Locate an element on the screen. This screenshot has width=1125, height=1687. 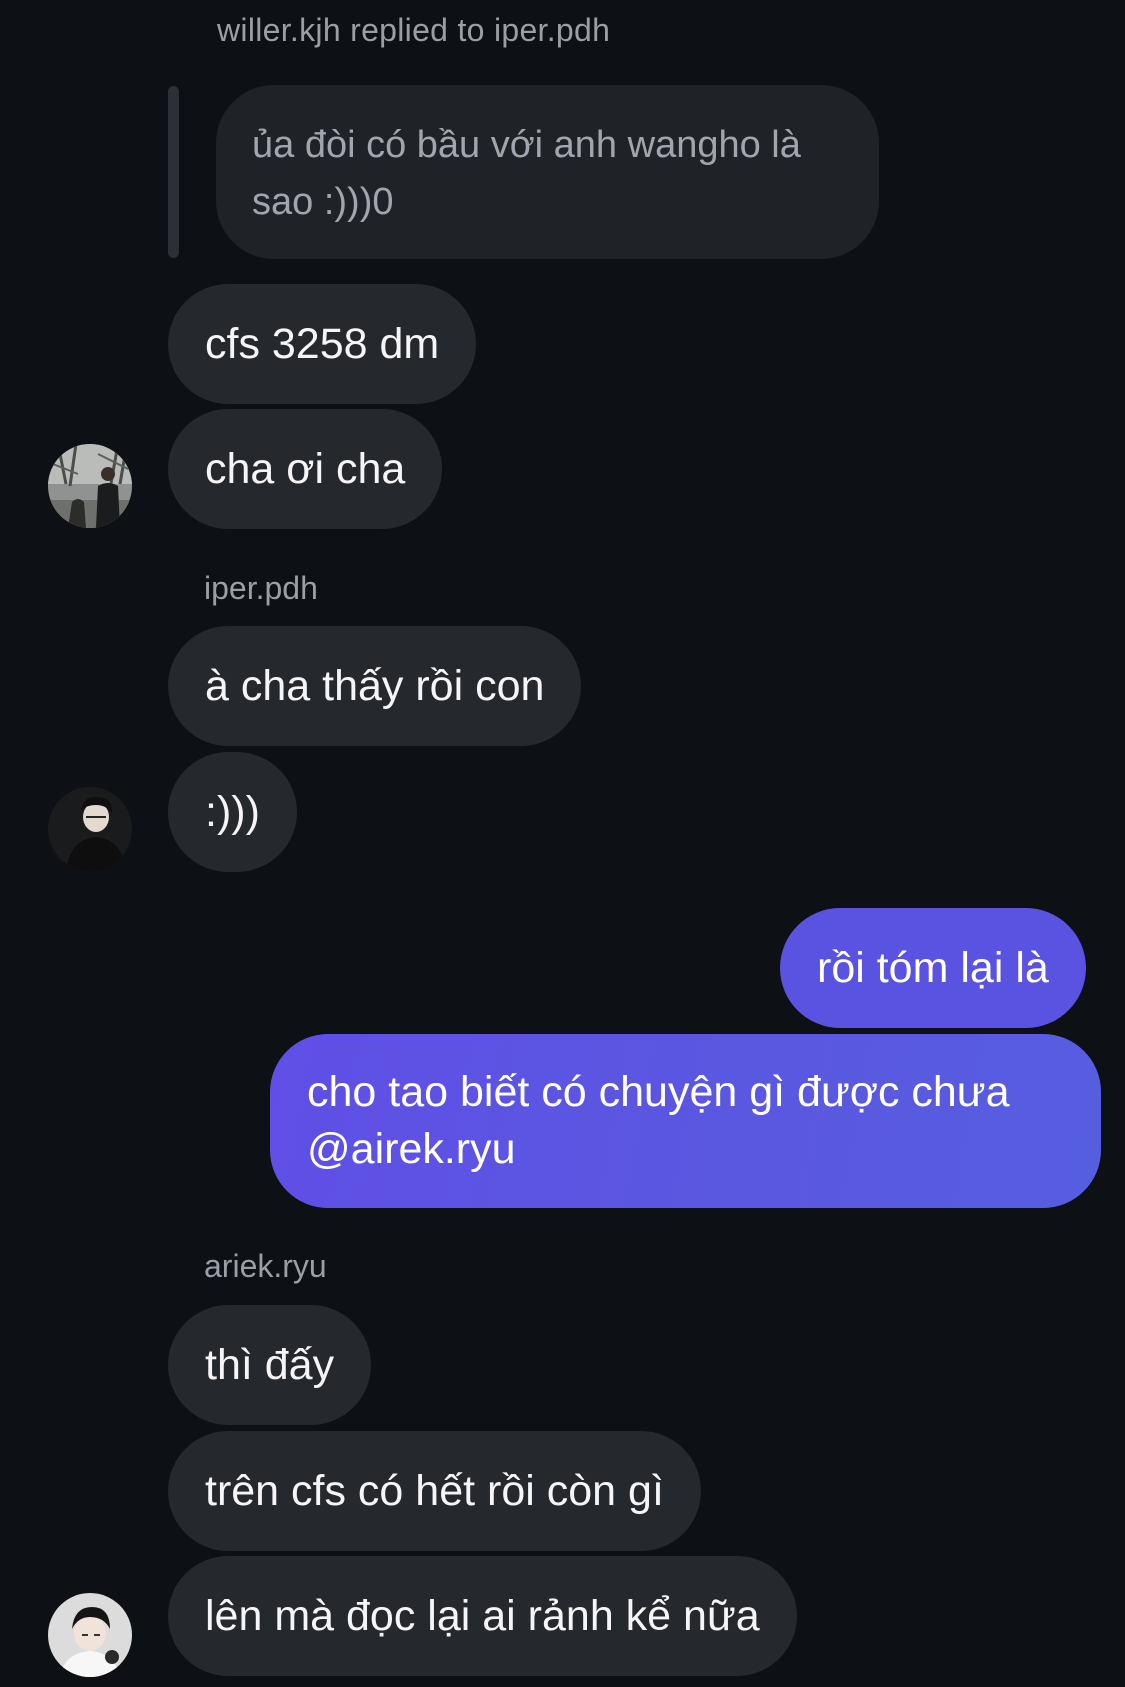
sender-name-iper: iper.pdh is located at coordinates (261, 588).